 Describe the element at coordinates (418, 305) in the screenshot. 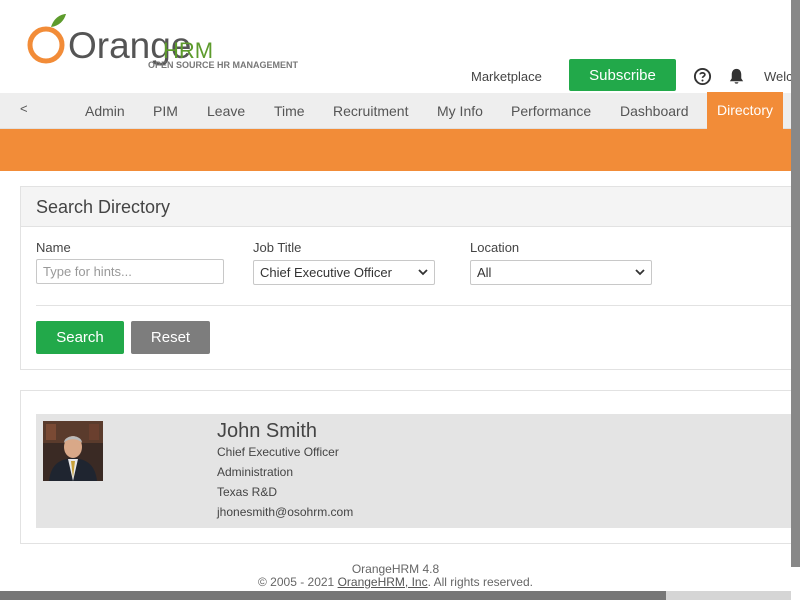

I see `form-divider` at that location.